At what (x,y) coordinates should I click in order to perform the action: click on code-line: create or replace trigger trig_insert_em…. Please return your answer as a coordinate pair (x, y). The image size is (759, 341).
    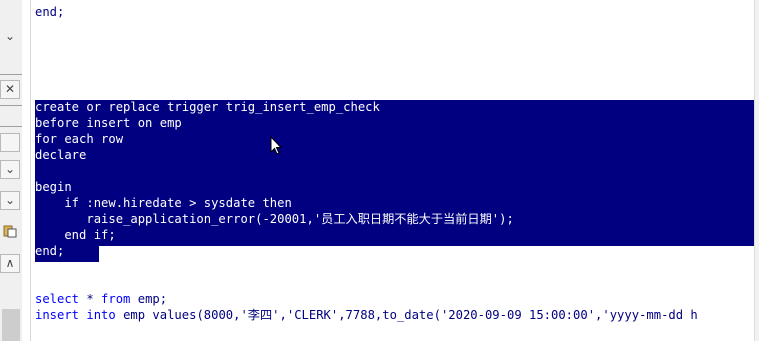
    Looking at the image, I should click on (207, 107).